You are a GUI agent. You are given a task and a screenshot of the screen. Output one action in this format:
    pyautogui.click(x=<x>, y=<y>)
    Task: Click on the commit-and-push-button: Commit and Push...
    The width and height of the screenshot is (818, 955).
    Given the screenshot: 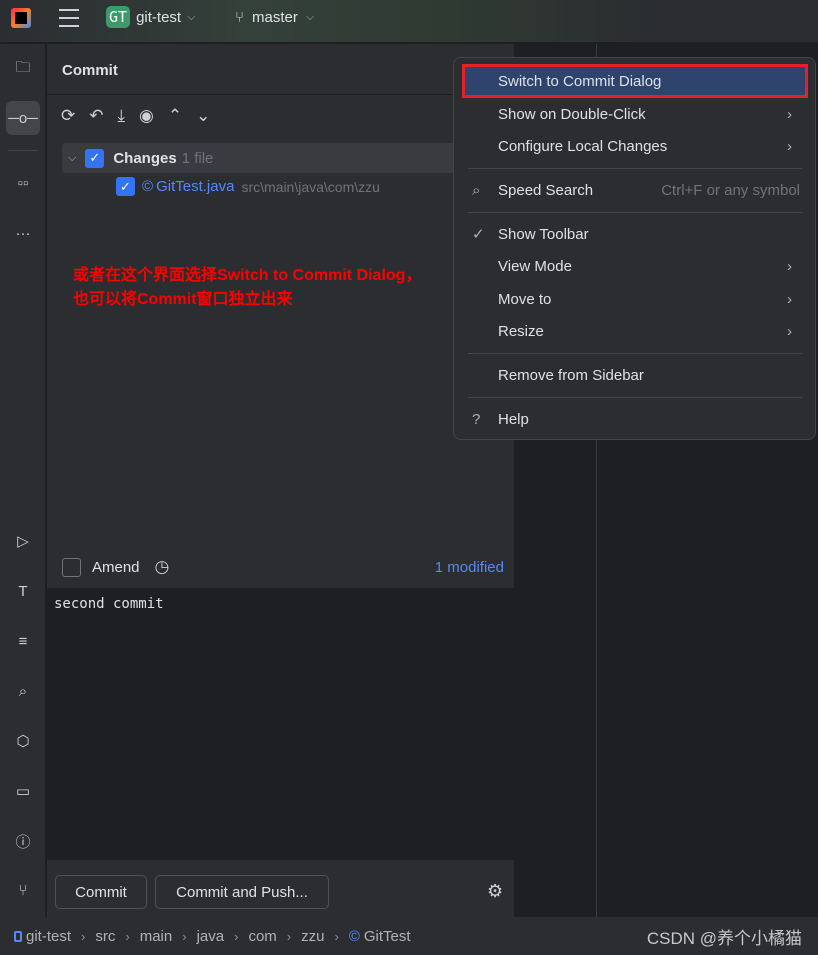 What is the action you would take?
    pyautogui.click(x=242, y=892)
    